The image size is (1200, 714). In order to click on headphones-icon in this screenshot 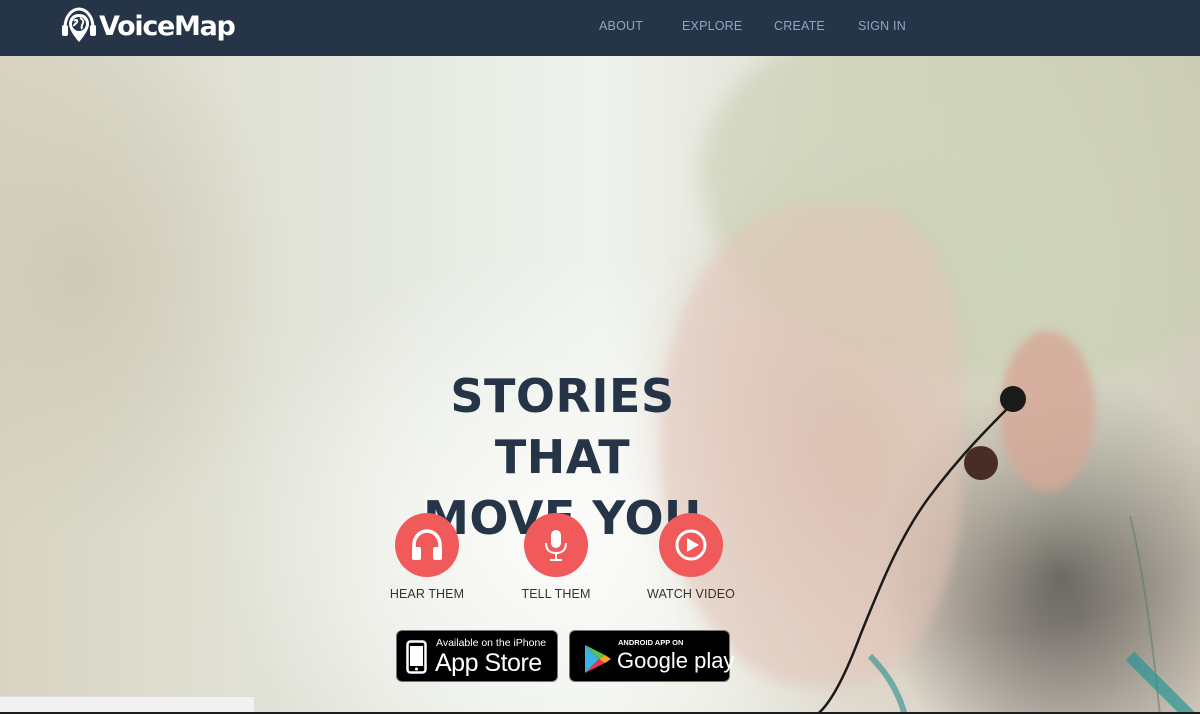, I will do `click(427, 544)`.